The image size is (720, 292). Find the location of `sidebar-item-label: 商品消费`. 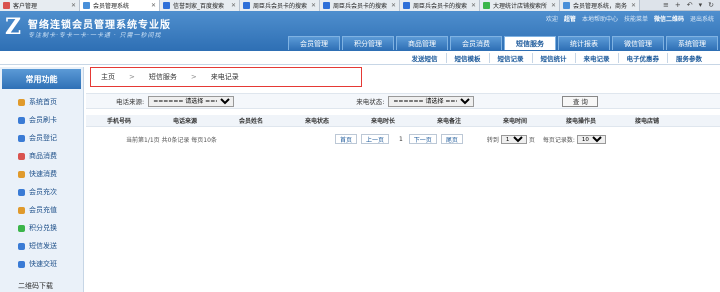

sidebar-item-label: 商品消费 is located at coordinates (43, 156).